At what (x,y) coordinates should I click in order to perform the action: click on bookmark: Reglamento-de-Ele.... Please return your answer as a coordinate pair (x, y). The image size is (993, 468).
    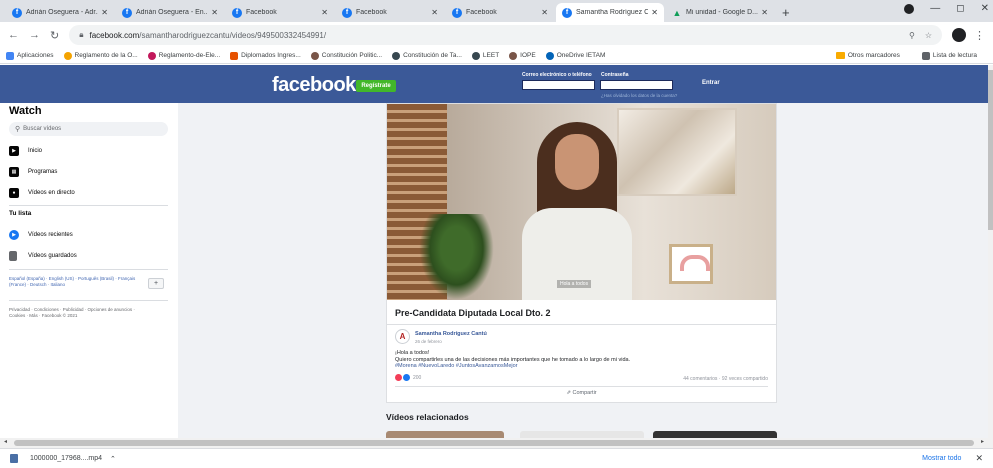
    Looking at the image, I should click on (183, 55).